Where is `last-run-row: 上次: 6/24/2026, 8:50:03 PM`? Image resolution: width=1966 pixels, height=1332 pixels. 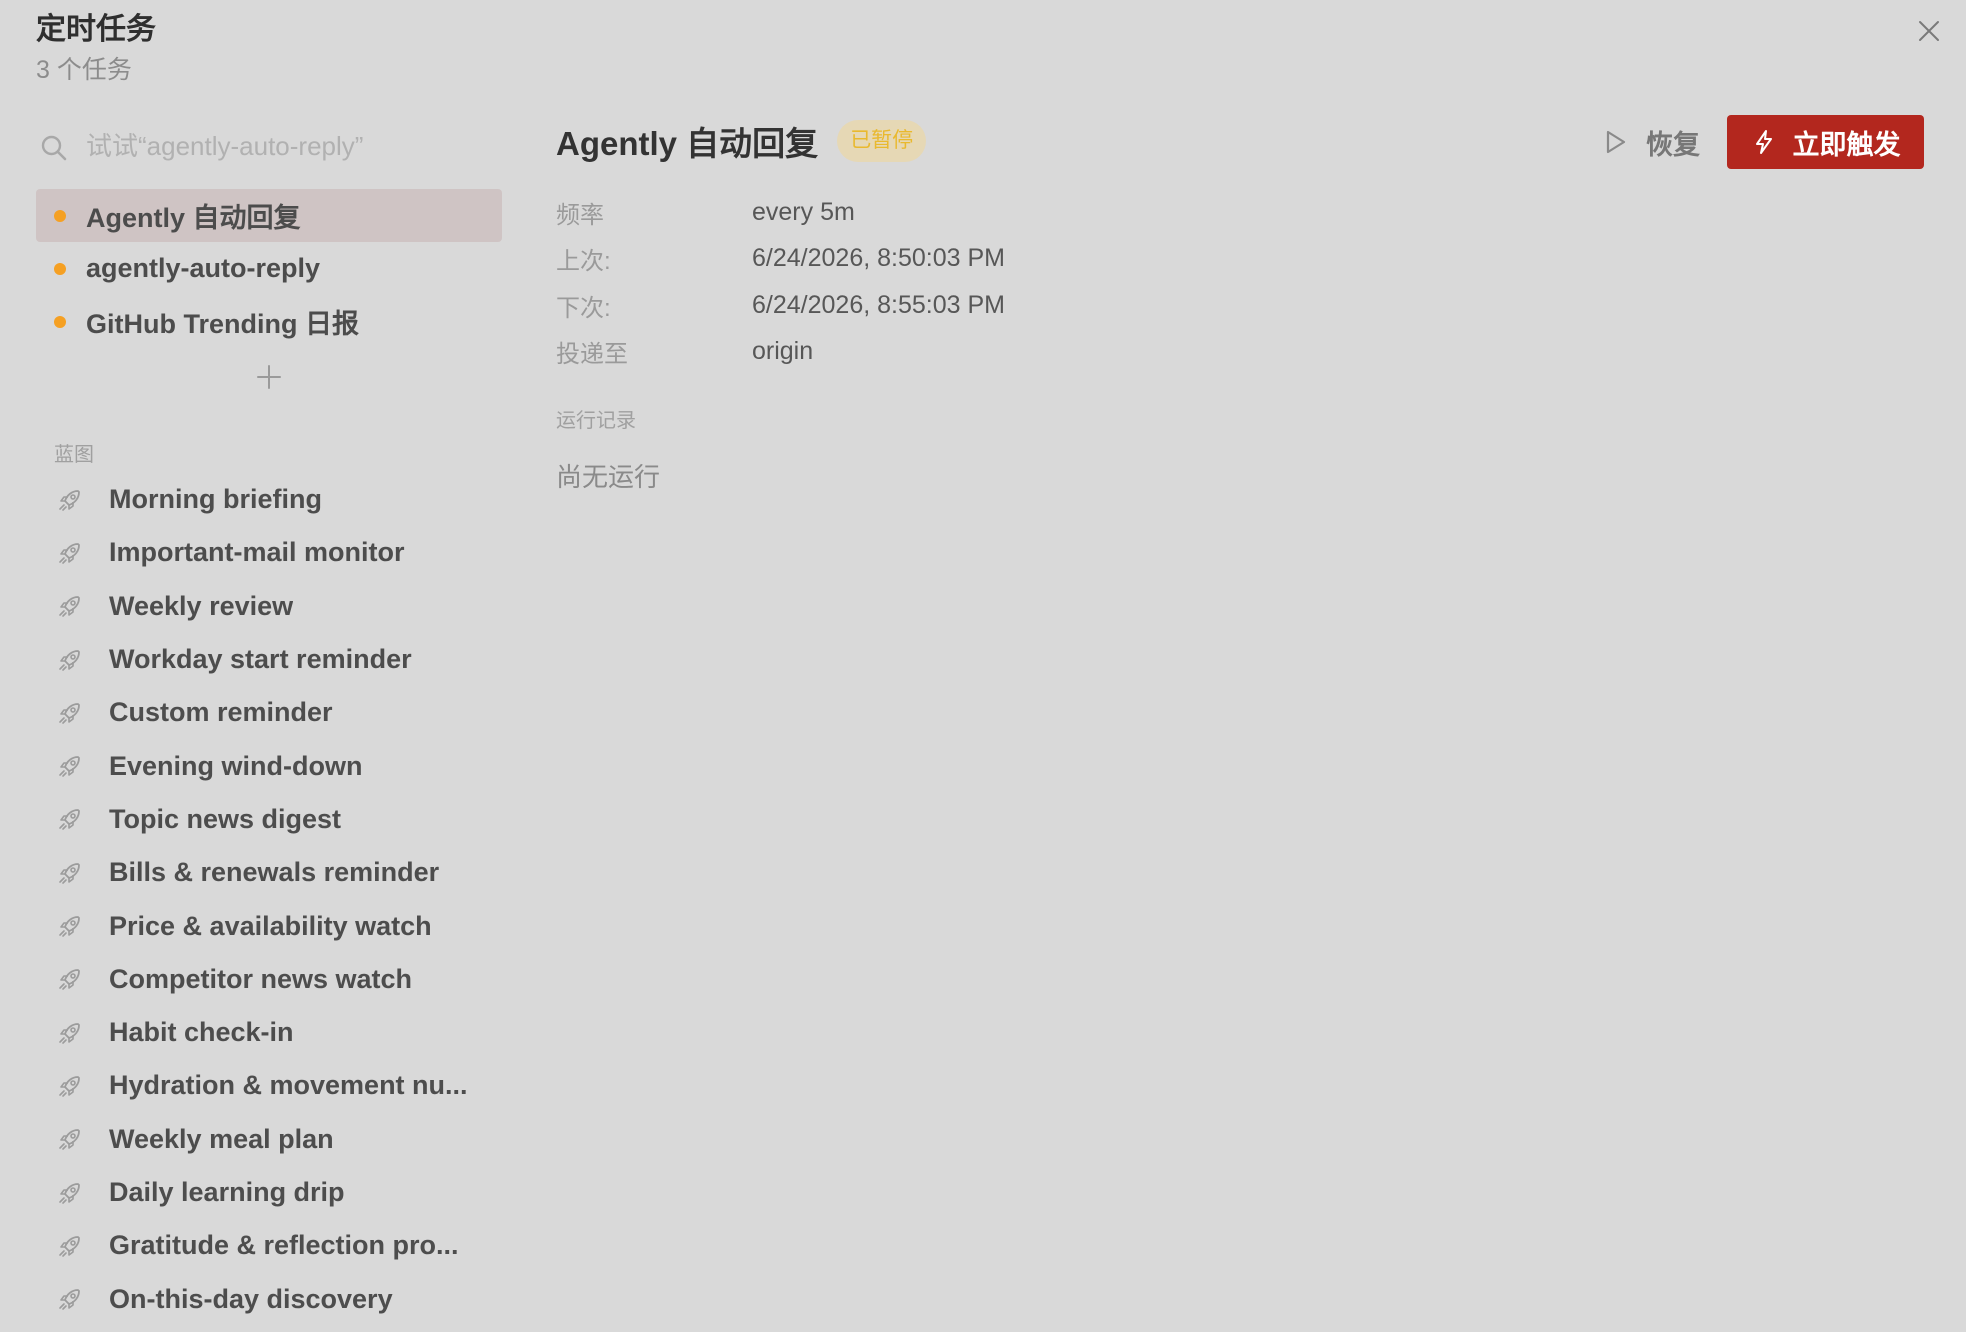 last-run-row: 上次: 6/24/2026, 8:50:03 PM is located at coordinates (1240, 259).